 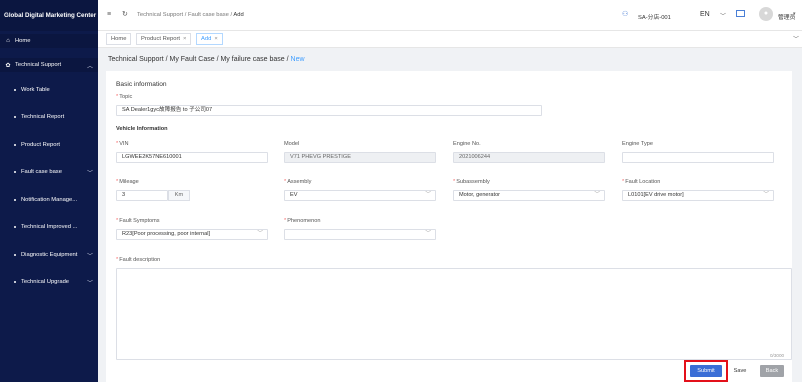 What do you see at coordinates (777, 355) in the screenshot?
I see `char-counter: 0/3000` at bounding box center [777, 355].